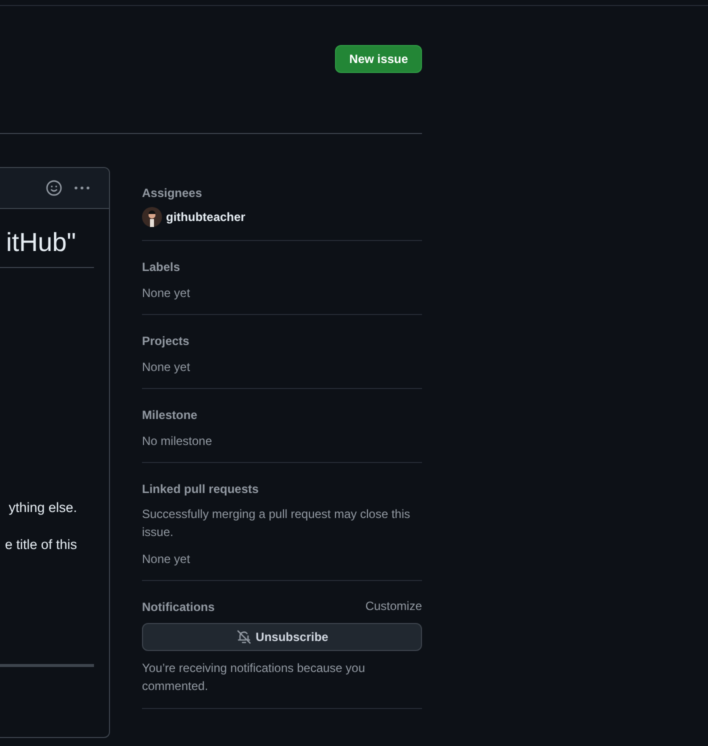 This screenshot has height=746, width=708. I want to click on notification-note: You’re receiving notifications because you commented., so click(254, 677).